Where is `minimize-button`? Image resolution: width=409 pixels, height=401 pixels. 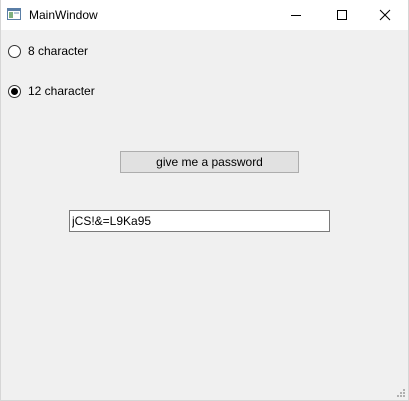 minimize-button is located at coordinates (296, 15).